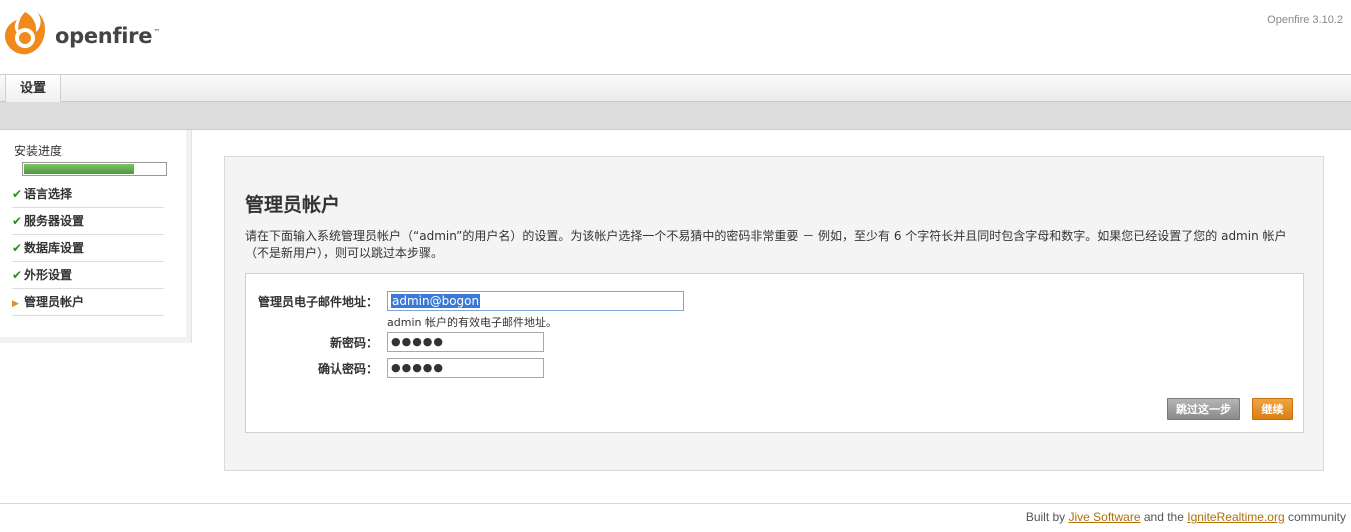 The height and width of the screenshot is (532, 1351). Describe the element at coordinates (675, 88) in the screenshot. I see `tab-bar: 设置` at that location.